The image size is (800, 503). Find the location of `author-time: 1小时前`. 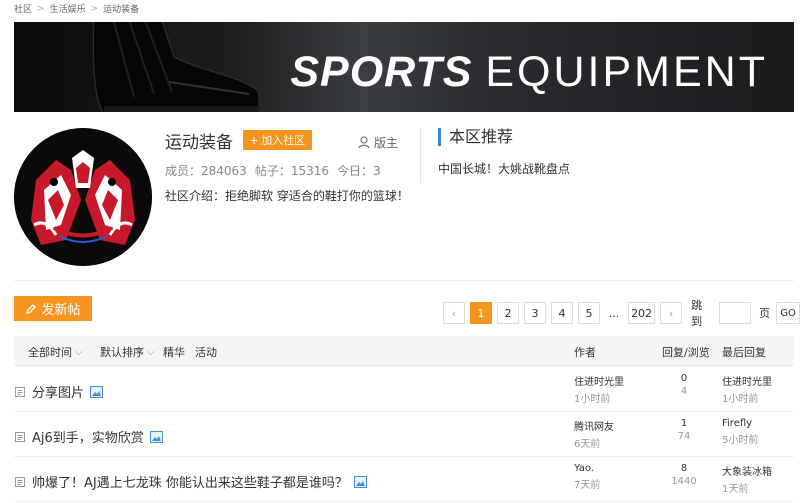

author-time: 1小时前 is located at coordinates (592, 399).